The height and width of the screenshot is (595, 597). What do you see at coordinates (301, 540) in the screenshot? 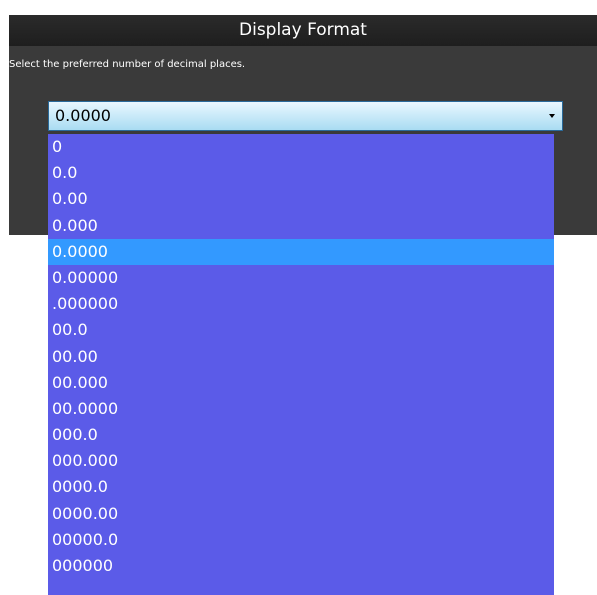
I see `dropdown-option: 00000.0` at bounding box center [301, 540].